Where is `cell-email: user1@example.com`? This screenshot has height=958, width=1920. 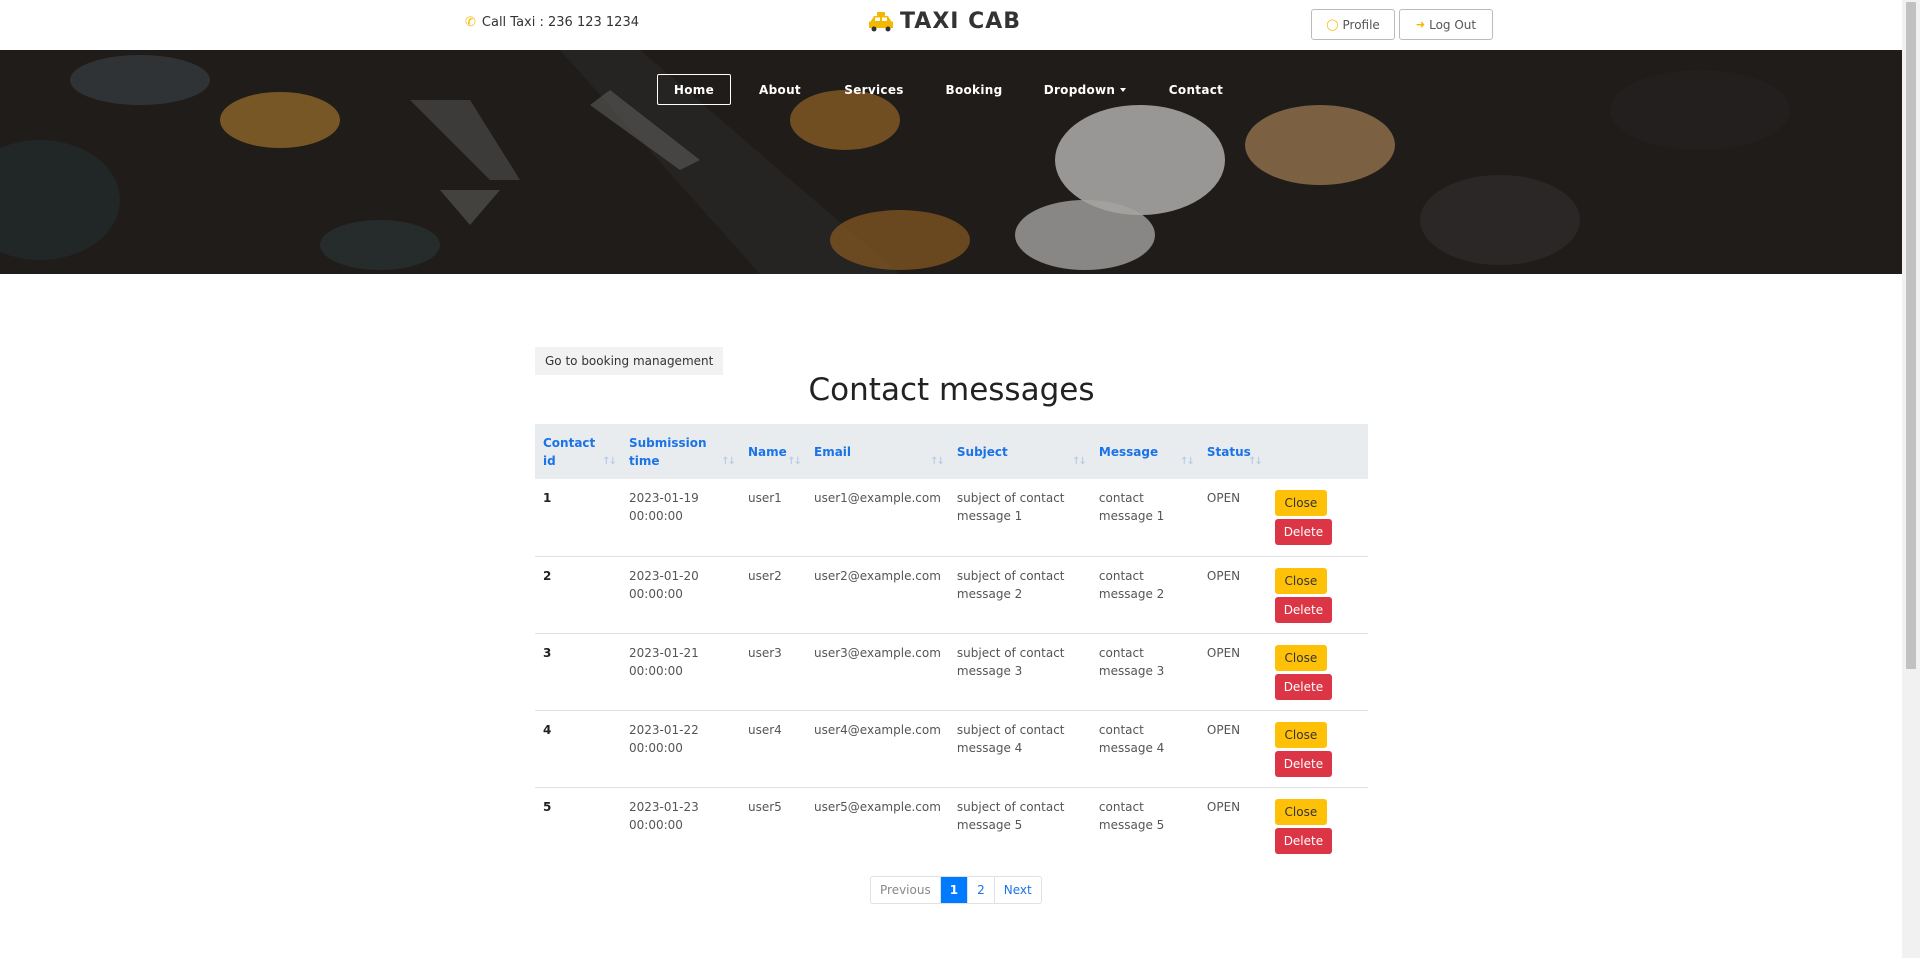 cell-email: user1@example.com is located at coordinates (877, 498).